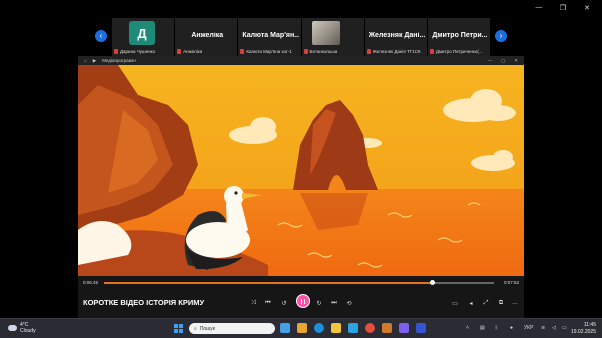 This screenshot has height=338, width=602. What do you see at coordinates (138, 51) in the screenshot?
I see `participant-subname: Дарина Чушенко` at bounding box center [138, 51].